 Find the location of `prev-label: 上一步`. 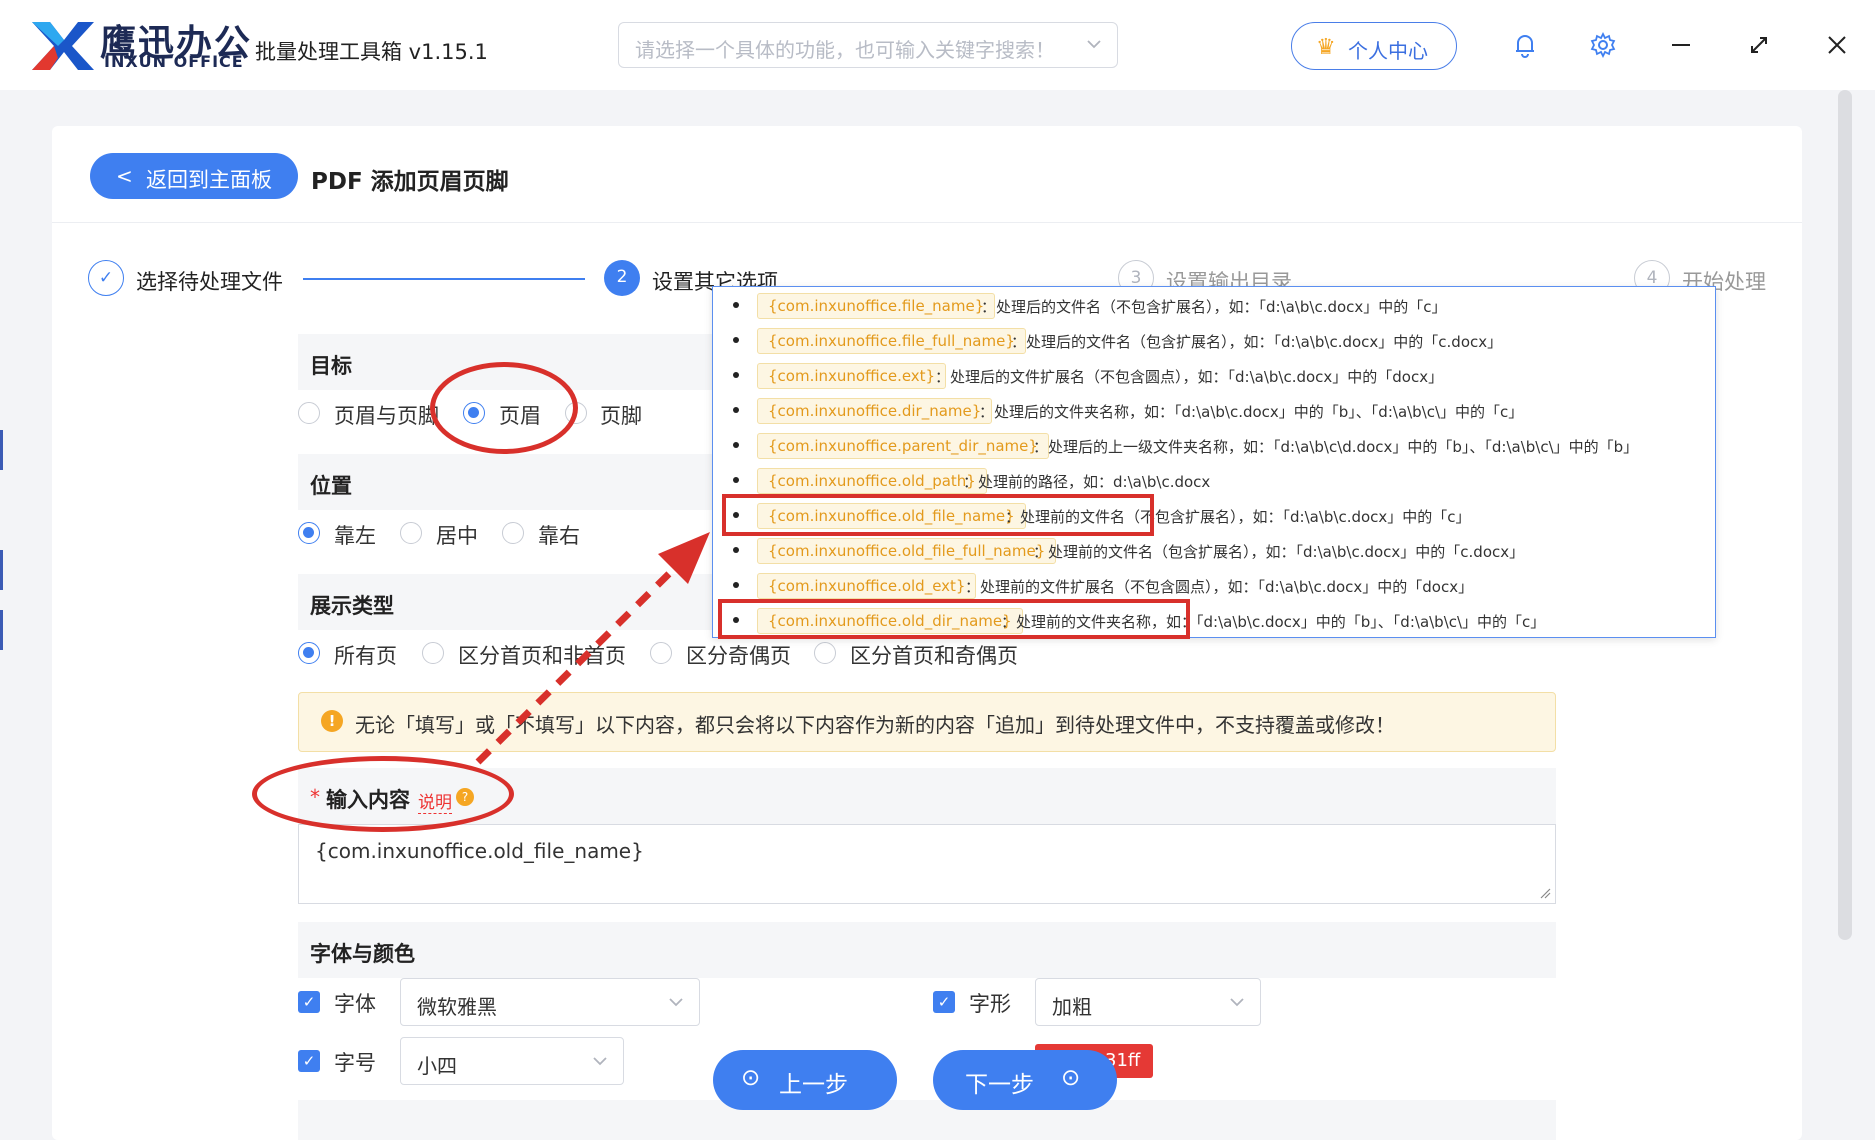

prev-label: 上一步 is located at coordinates (813, 1085).